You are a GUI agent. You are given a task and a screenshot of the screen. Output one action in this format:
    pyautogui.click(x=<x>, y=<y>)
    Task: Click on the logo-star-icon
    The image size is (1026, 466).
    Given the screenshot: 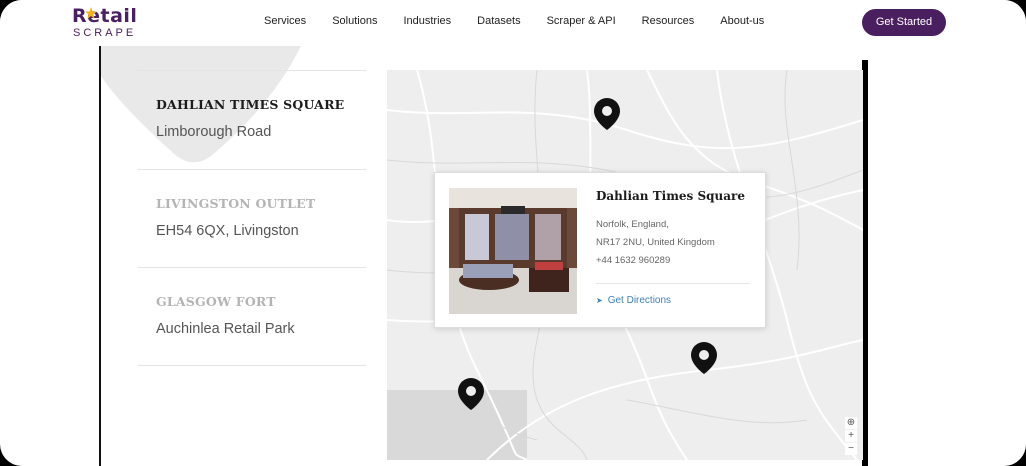 What is the action you would take?
    pyautogui.click(x=91, y=13)
    